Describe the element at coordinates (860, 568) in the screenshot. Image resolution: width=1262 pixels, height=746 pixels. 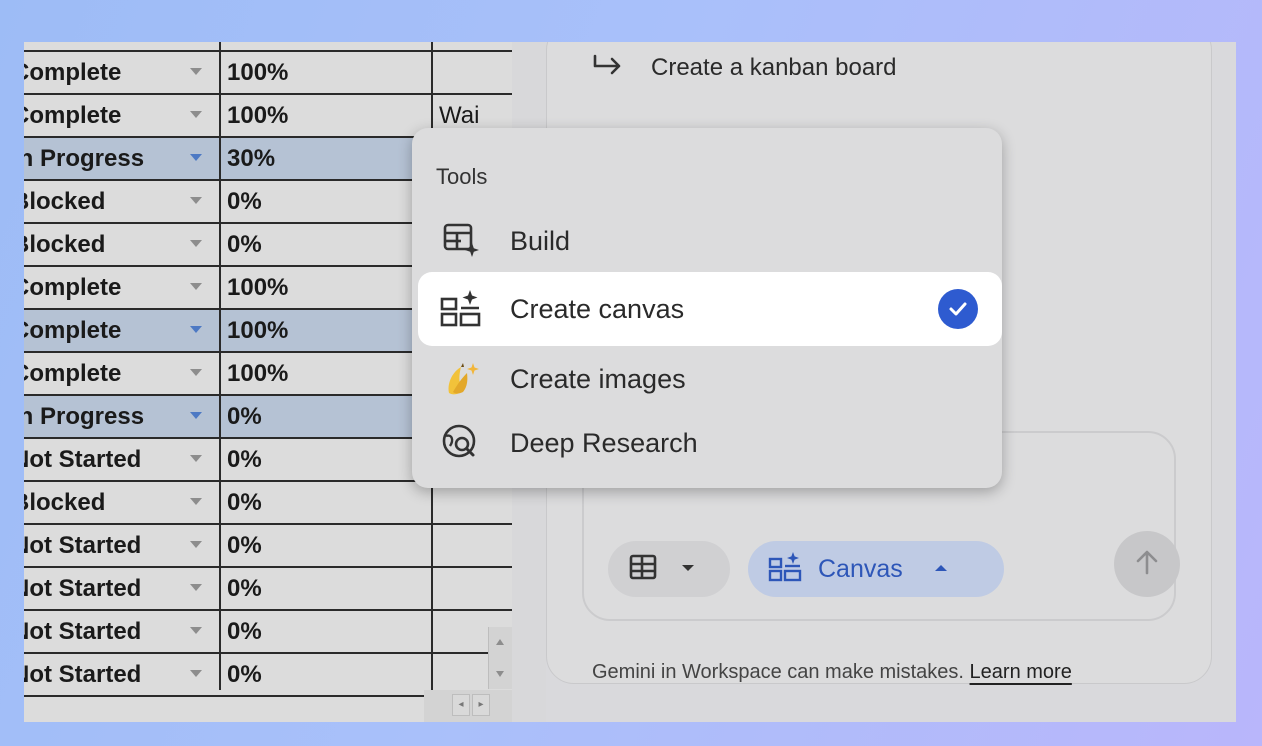
I see `canvas-chip-label: Canvas` at that location.